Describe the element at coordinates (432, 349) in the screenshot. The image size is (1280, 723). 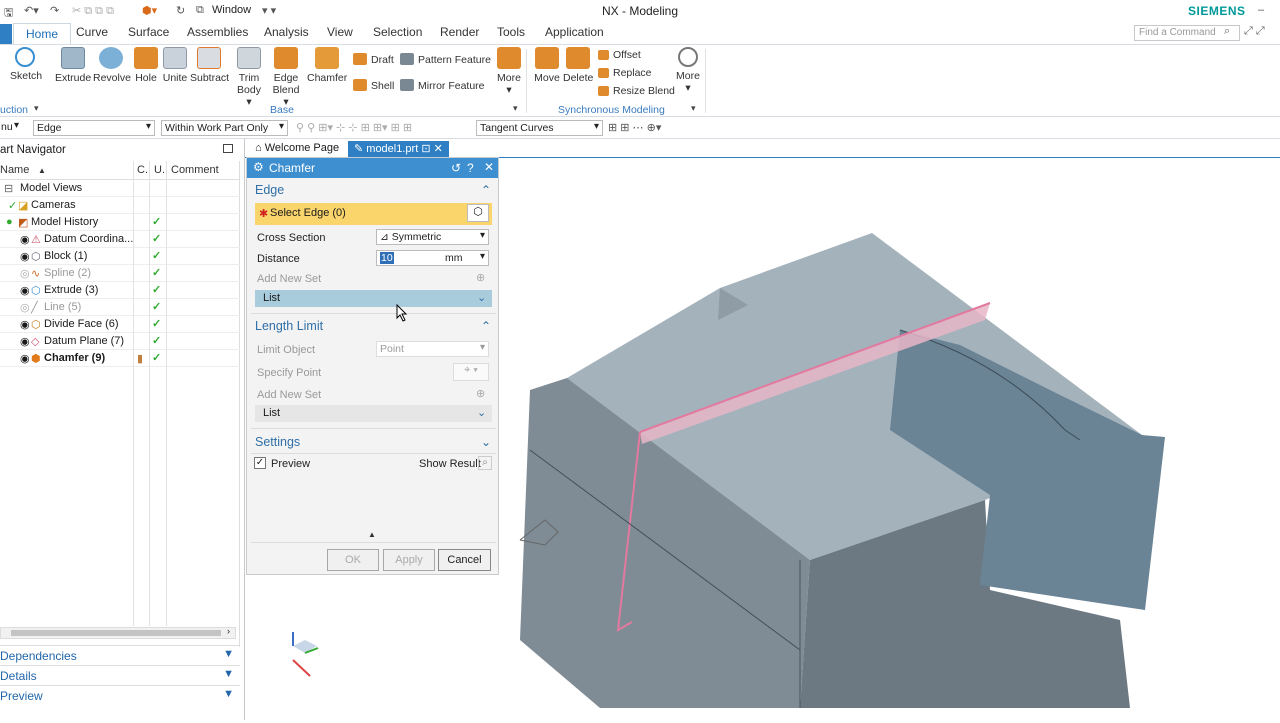
I see `limit-object-dropdown: Point` at that location.